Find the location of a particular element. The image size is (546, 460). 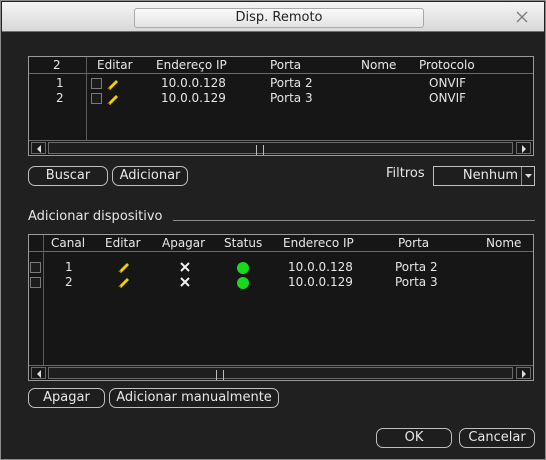

filters-label: Filtros is located at coordinates (405, 173).